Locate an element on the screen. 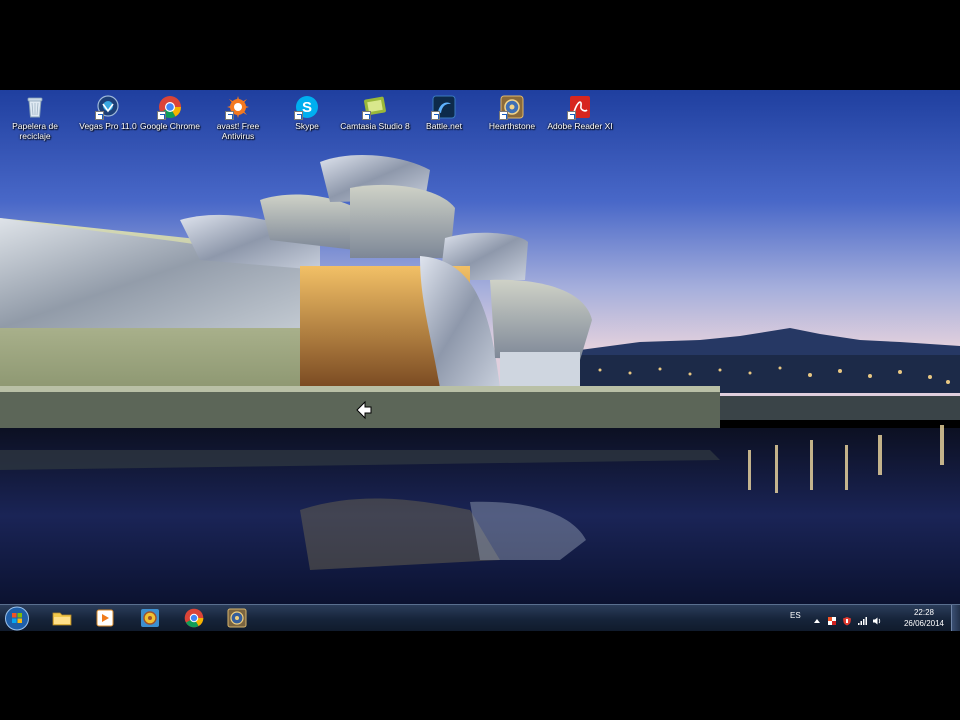 The width and height of the screenshot is (960, 720). desktop-icon-camtasia: Camtasia Studio 8 is located at coordinates (375, 112).